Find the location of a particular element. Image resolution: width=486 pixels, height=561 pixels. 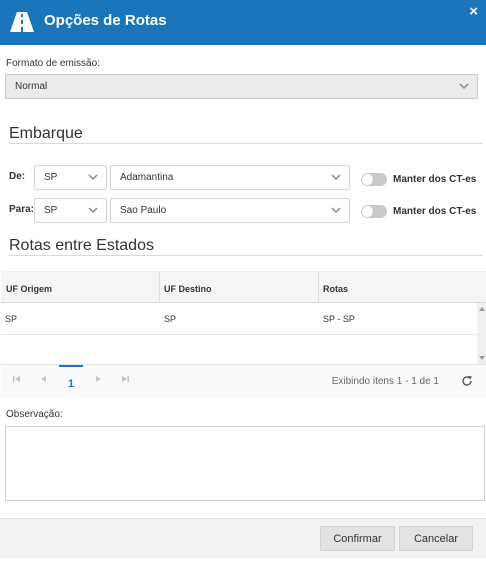

de-label: De: is located at coordinates (17, 176).